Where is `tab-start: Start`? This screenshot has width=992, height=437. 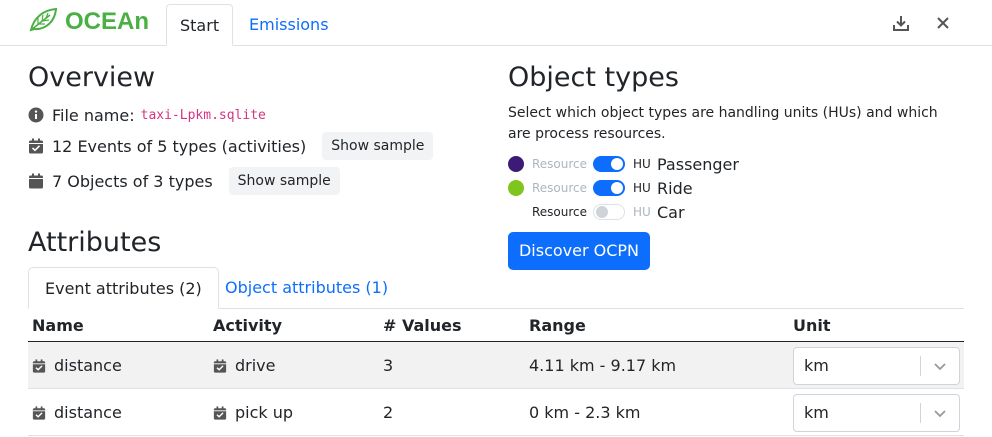 tab-start: Start is located at coordinates (200, 25).